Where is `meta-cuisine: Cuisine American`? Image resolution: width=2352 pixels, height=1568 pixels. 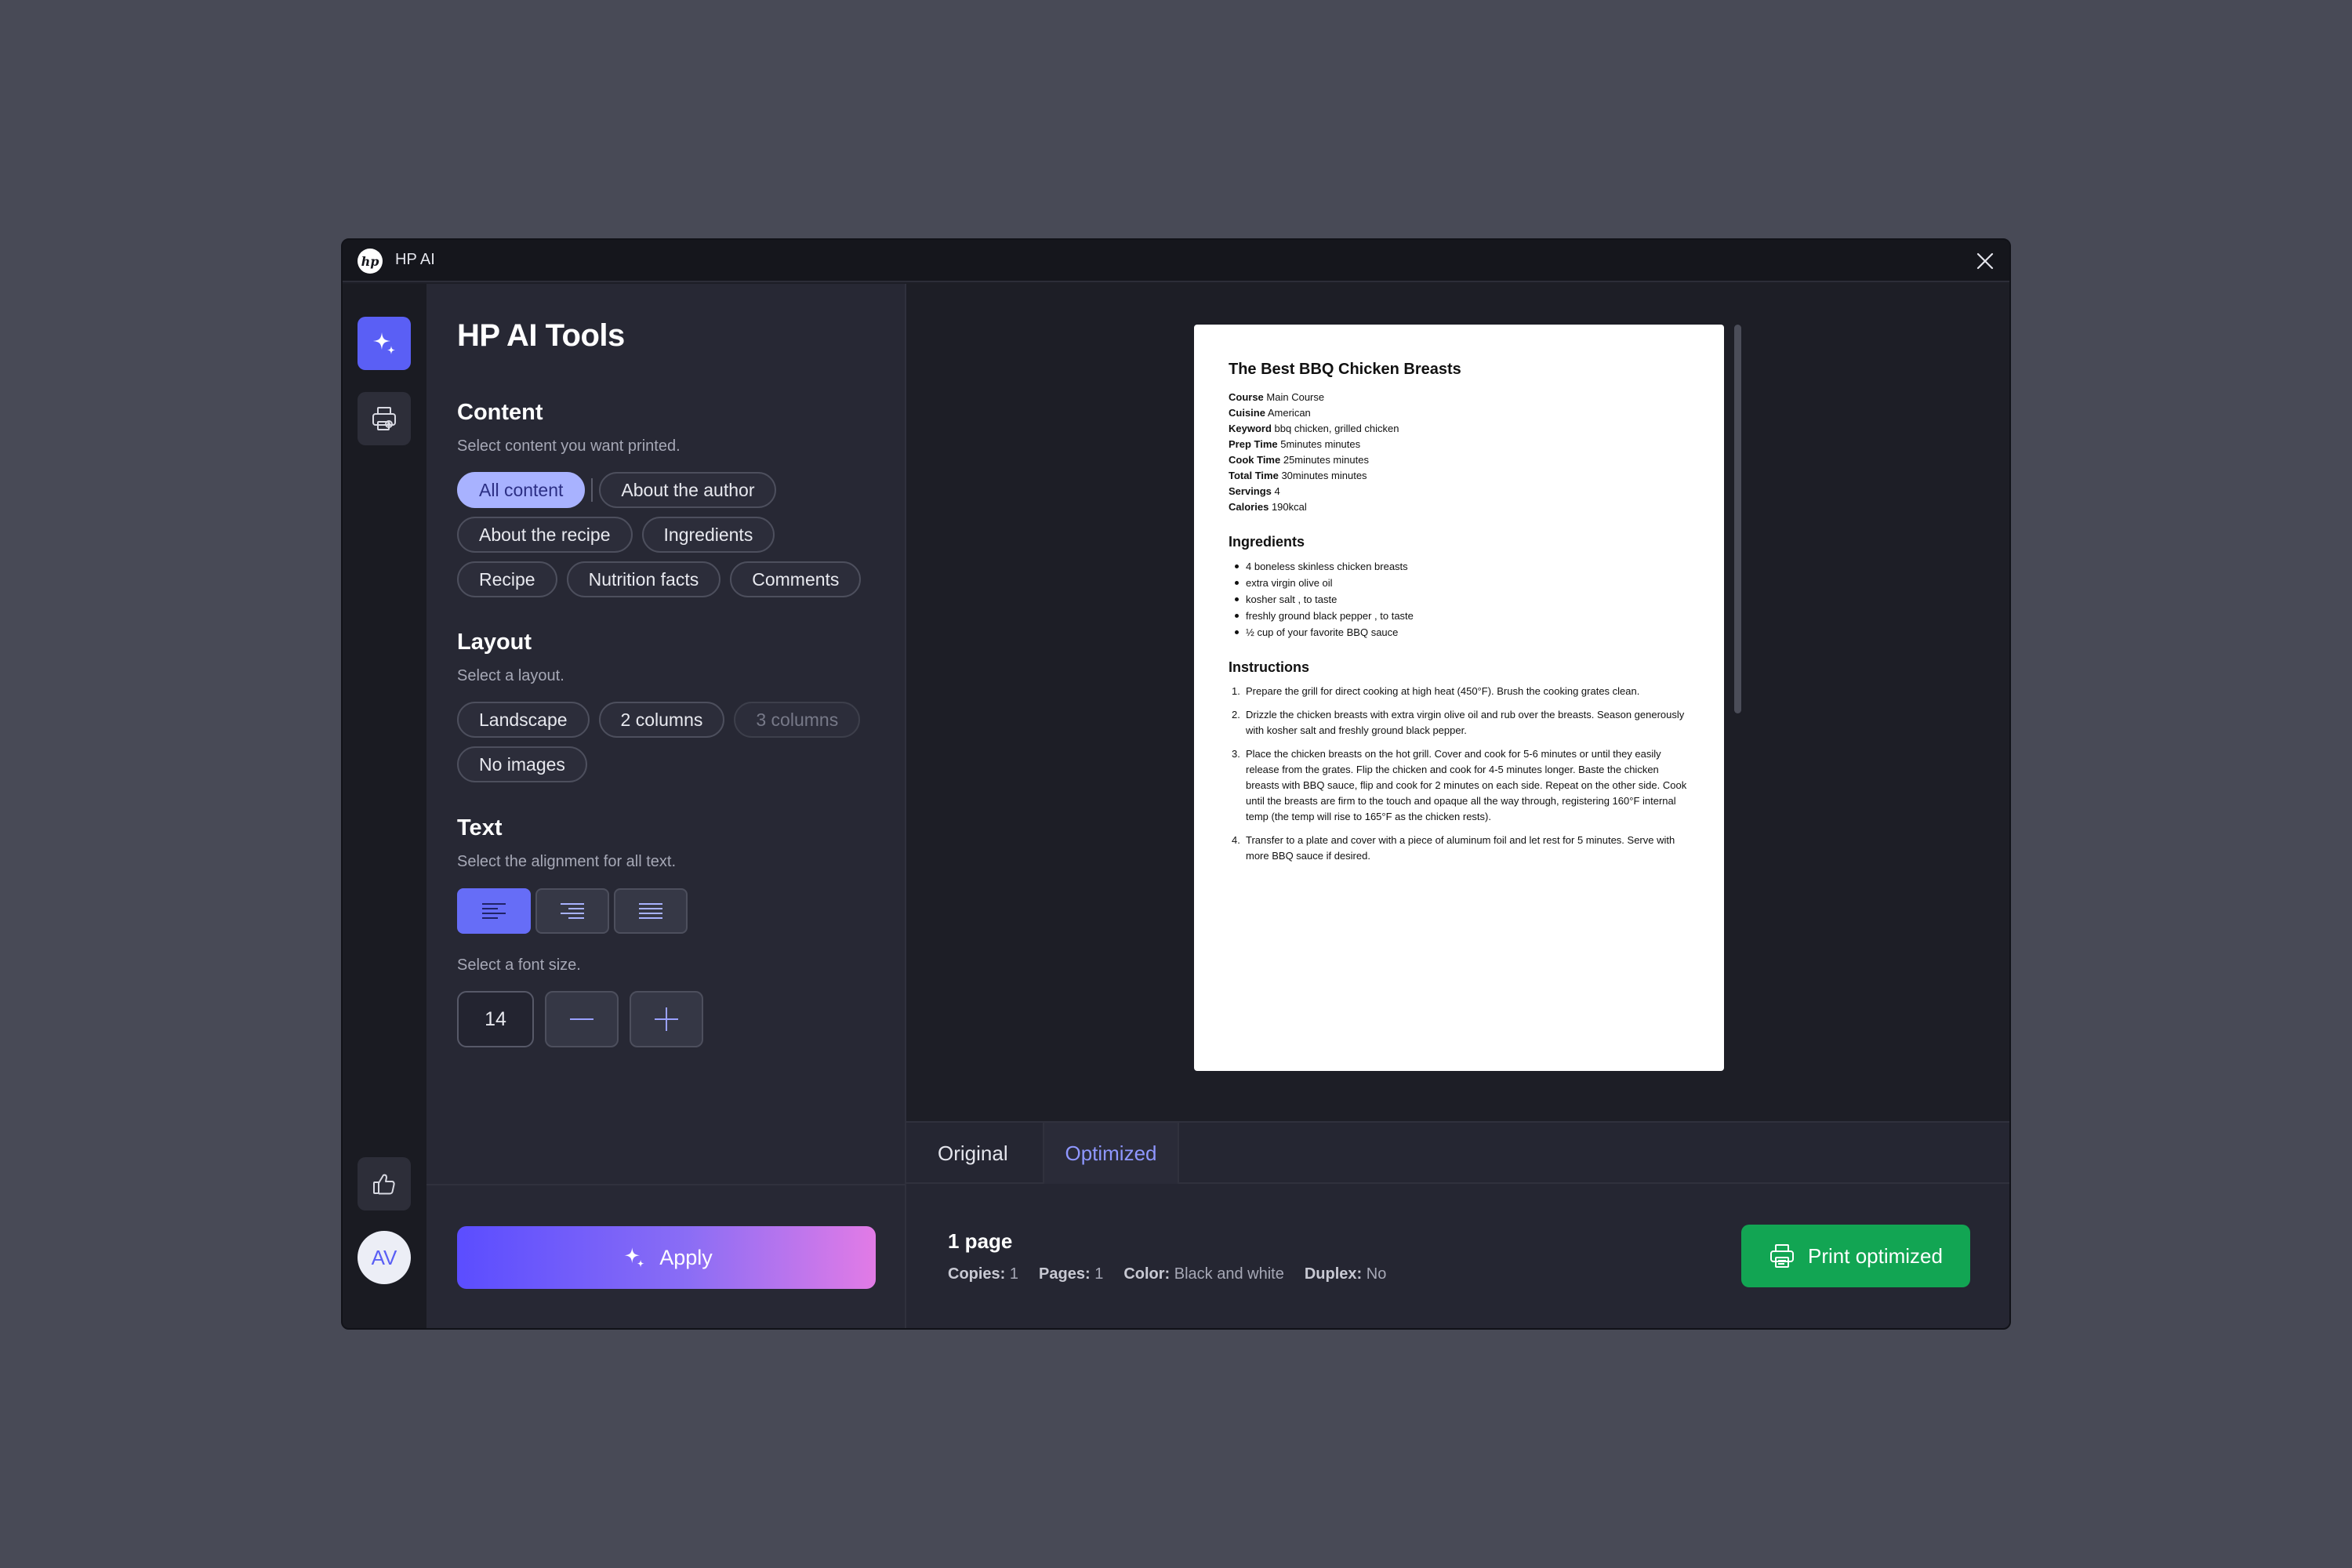 meta-cuisine: Cuisine American is located at coordinates (1270, 413).